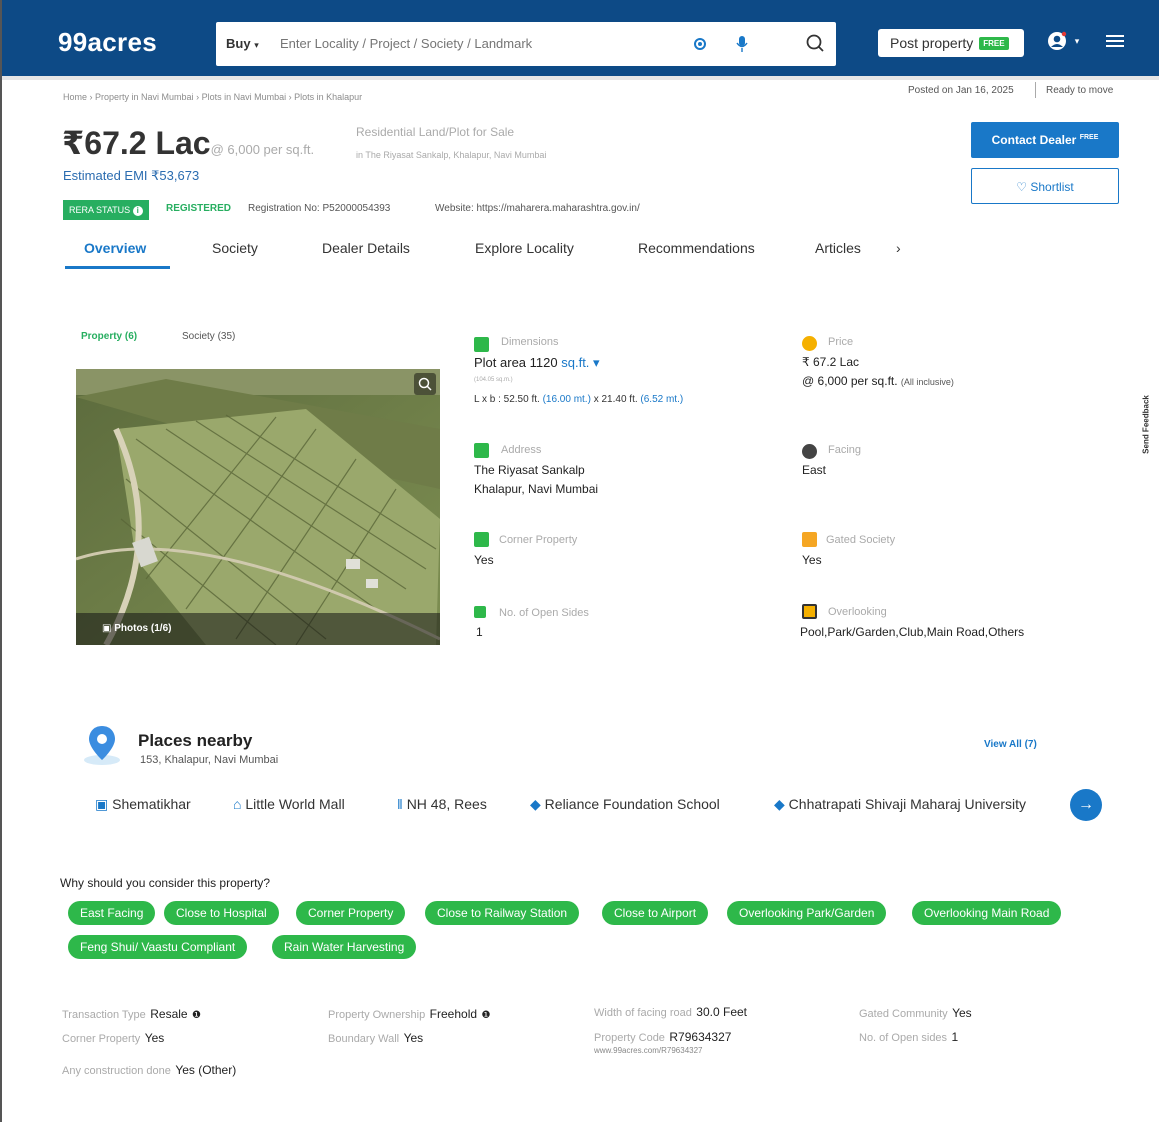 This screenshot has width=1159, height=1122. I want to click on unit-dropdown: sq.ft. ▾, so click(580, 362).